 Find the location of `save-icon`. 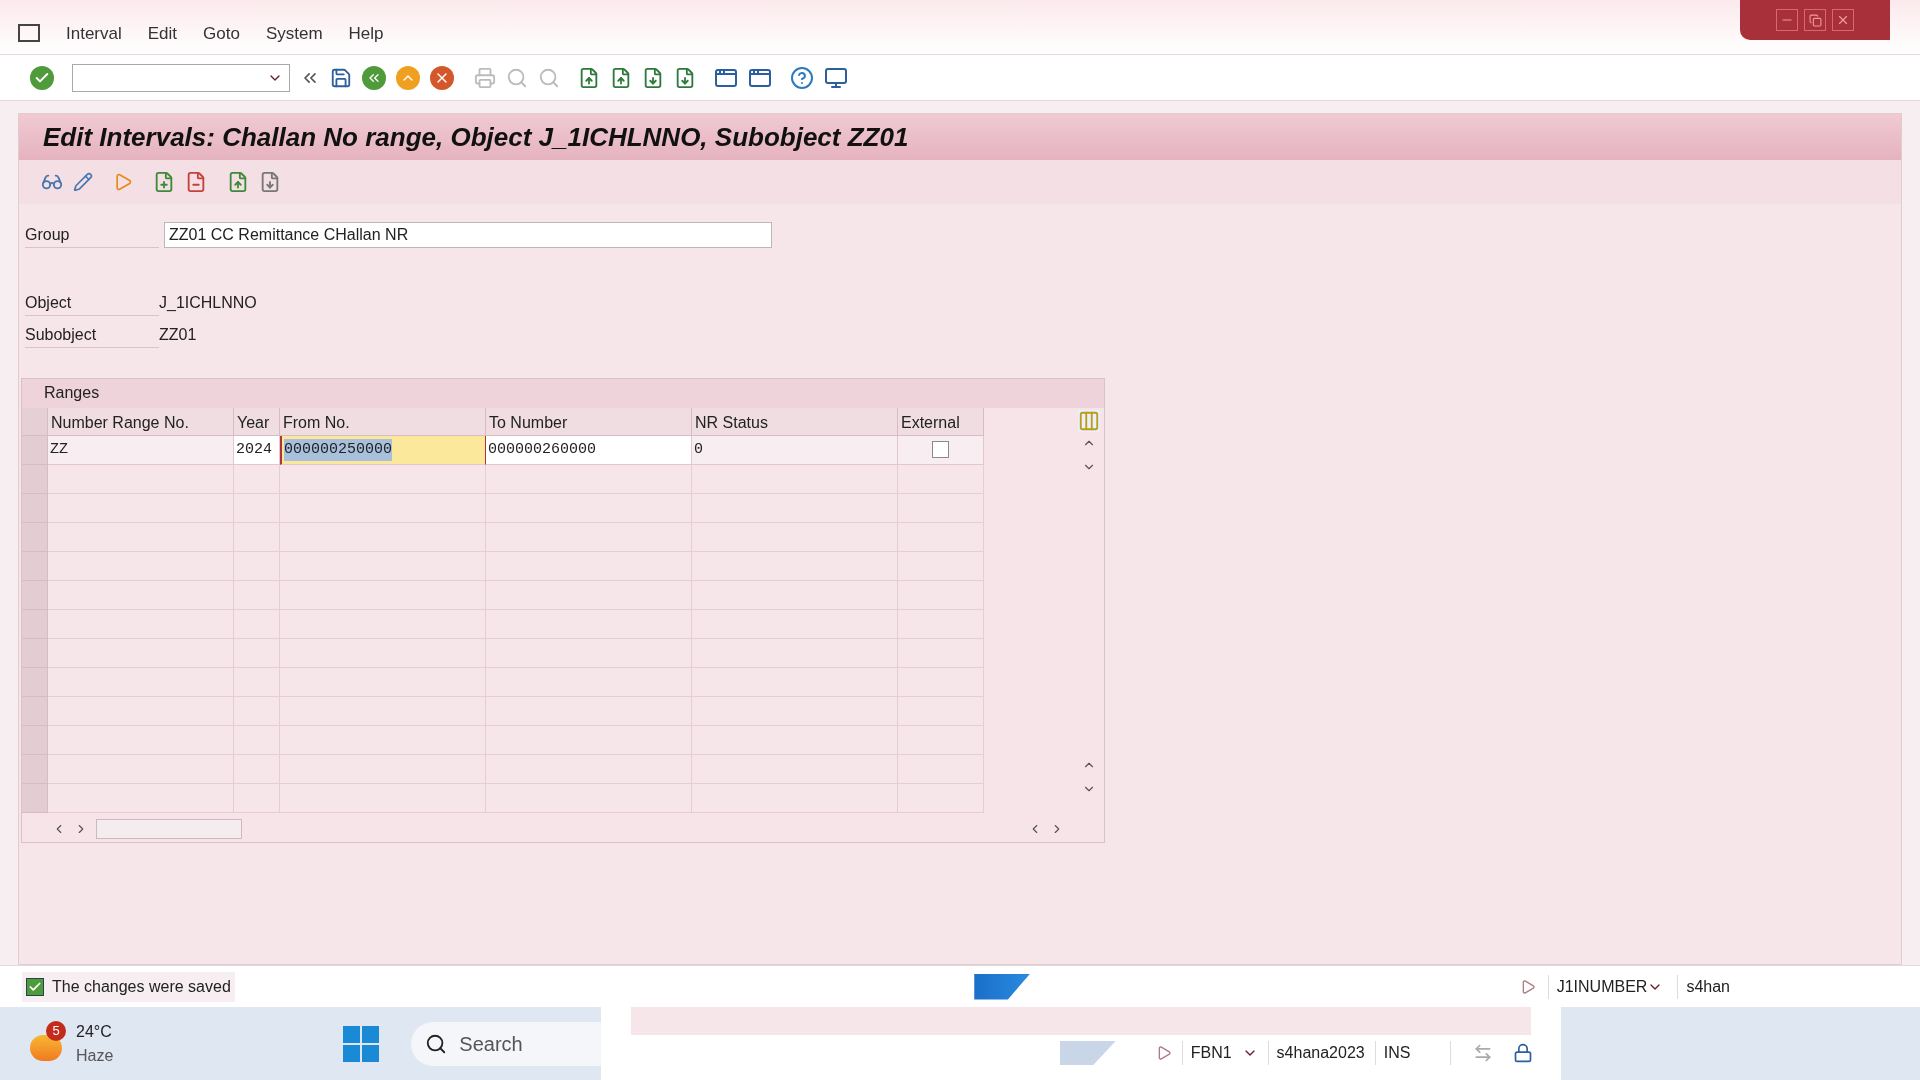

save-icon is located at coordinates (341, 77).